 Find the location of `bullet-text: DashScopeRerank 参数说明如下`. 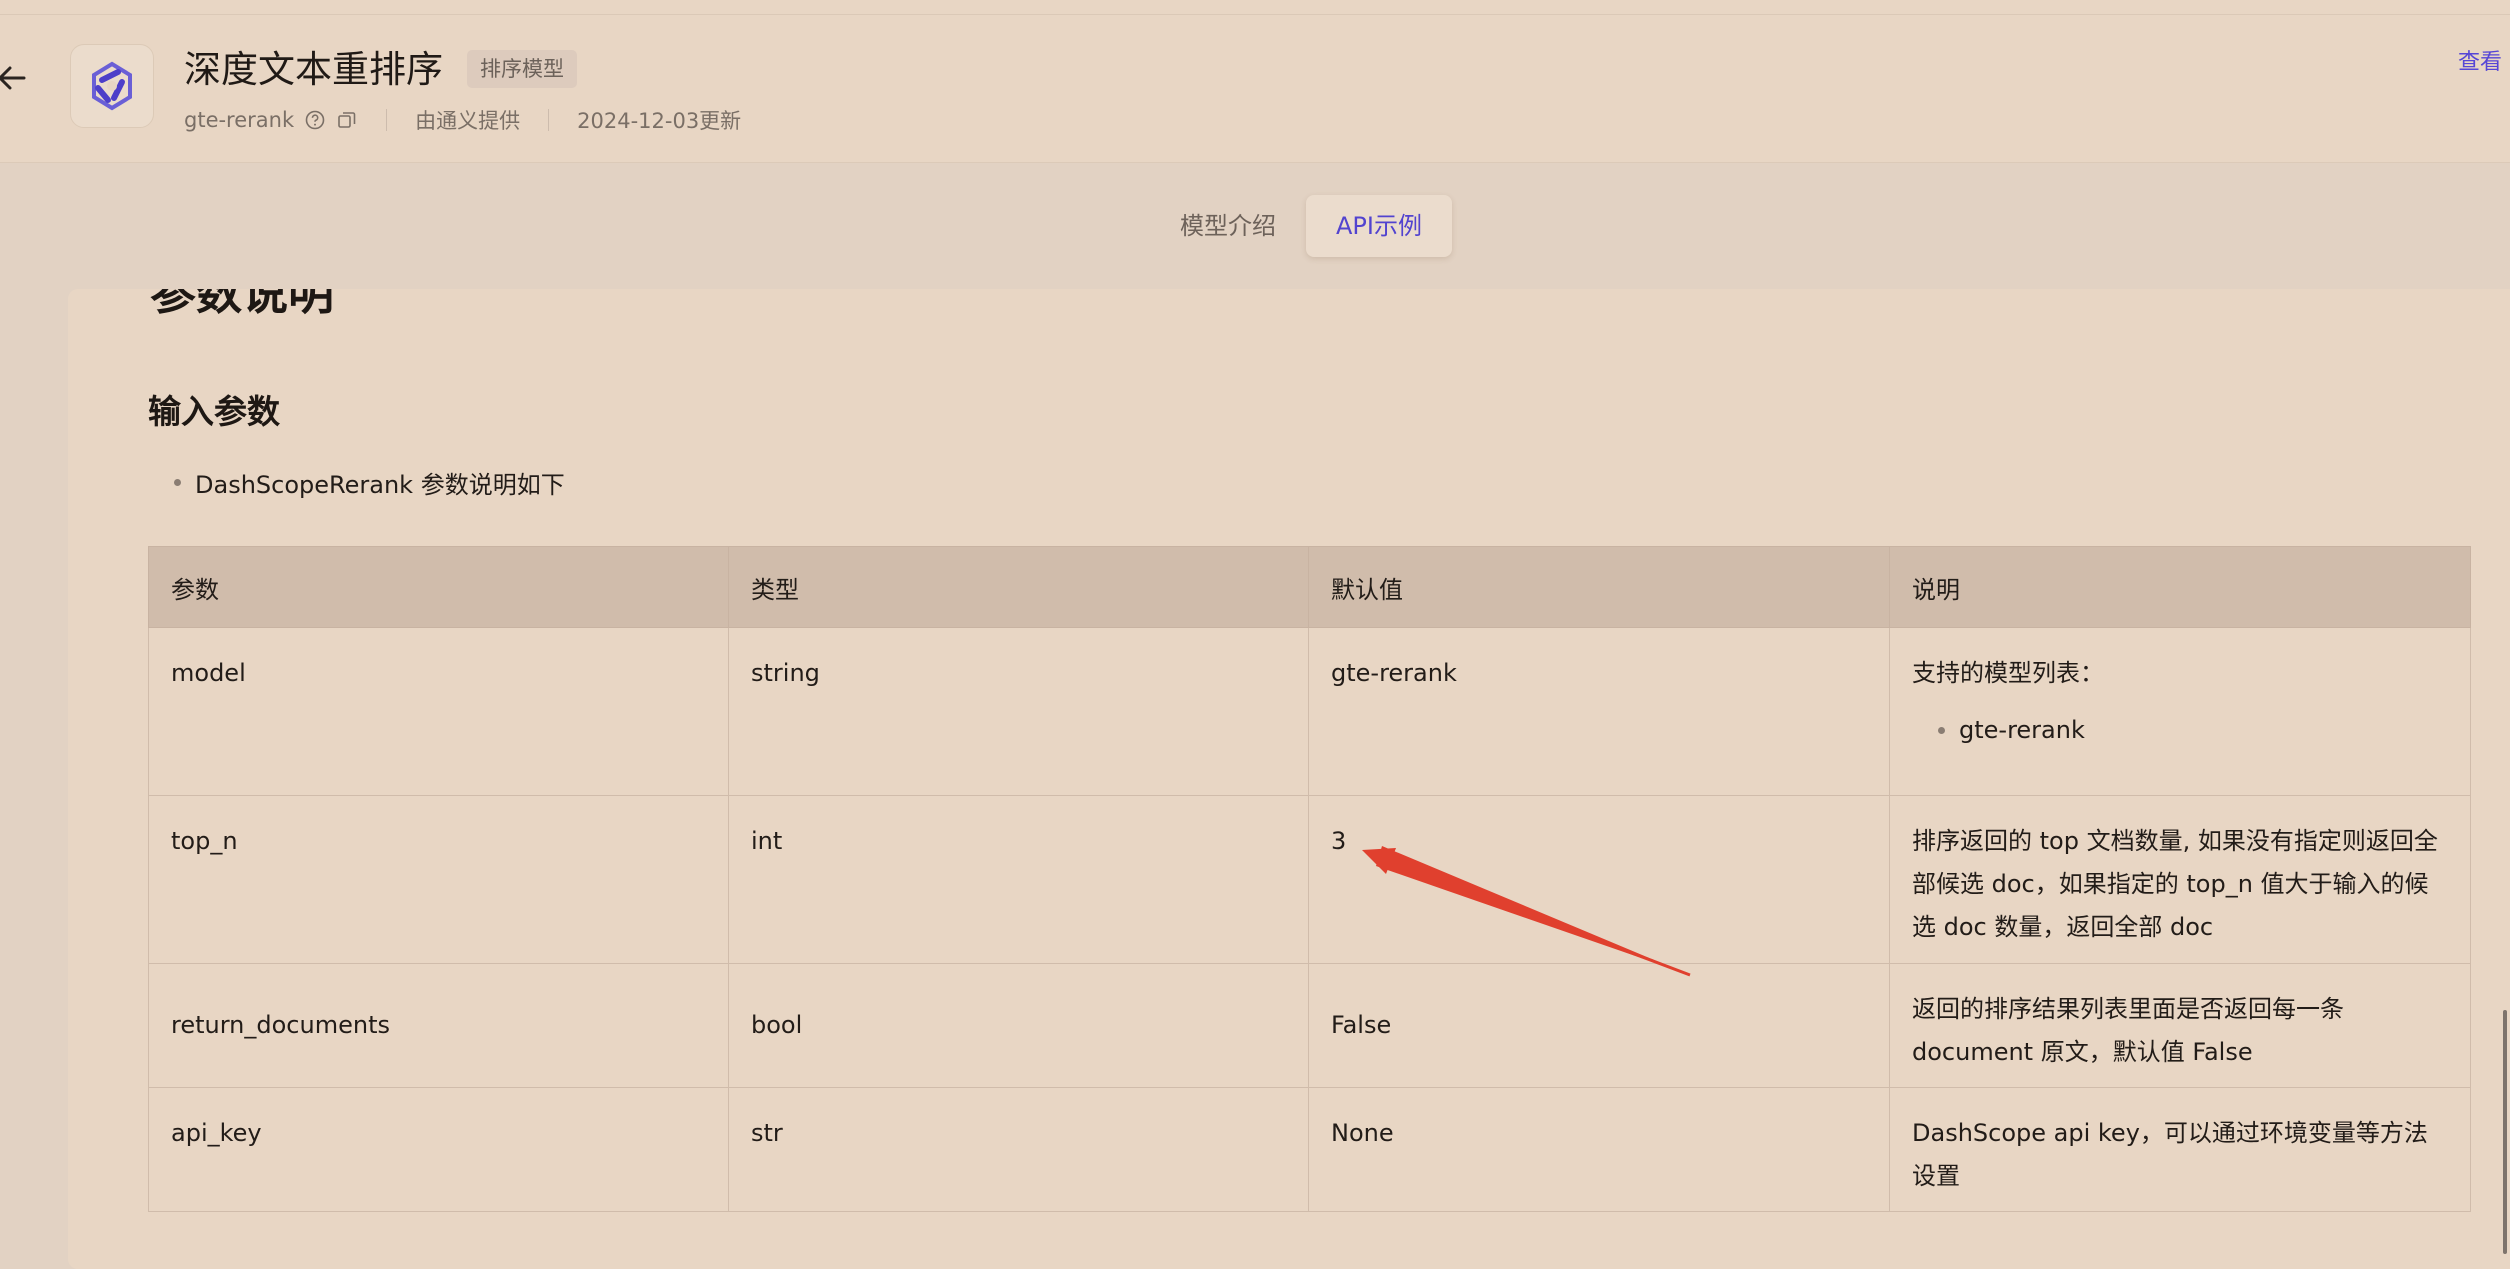

bullet-text: DashScopeRerank 参数说明如下 is located at coordinates (380, 485).